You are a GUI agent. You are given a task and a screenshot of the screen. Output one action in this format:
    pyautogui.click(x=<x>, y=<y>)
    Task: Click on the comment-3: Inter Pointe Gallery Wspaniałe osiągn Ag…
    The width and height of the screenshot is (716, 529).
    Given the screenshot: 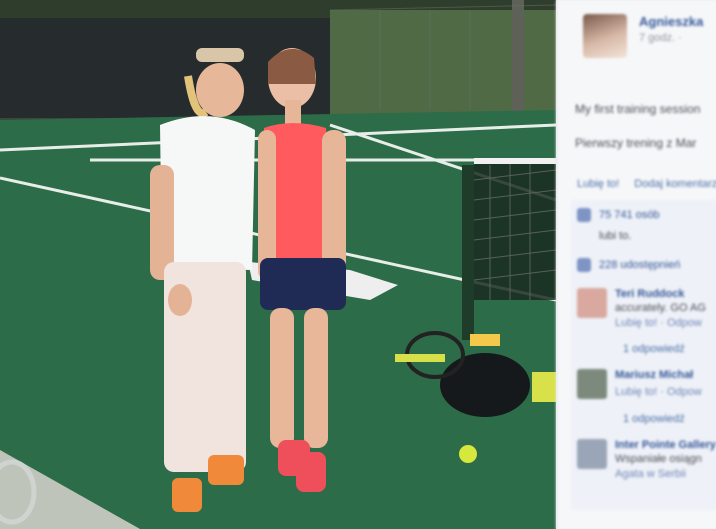 What is the action you would take?
    pyautogui.click(x=643, y=459)
    